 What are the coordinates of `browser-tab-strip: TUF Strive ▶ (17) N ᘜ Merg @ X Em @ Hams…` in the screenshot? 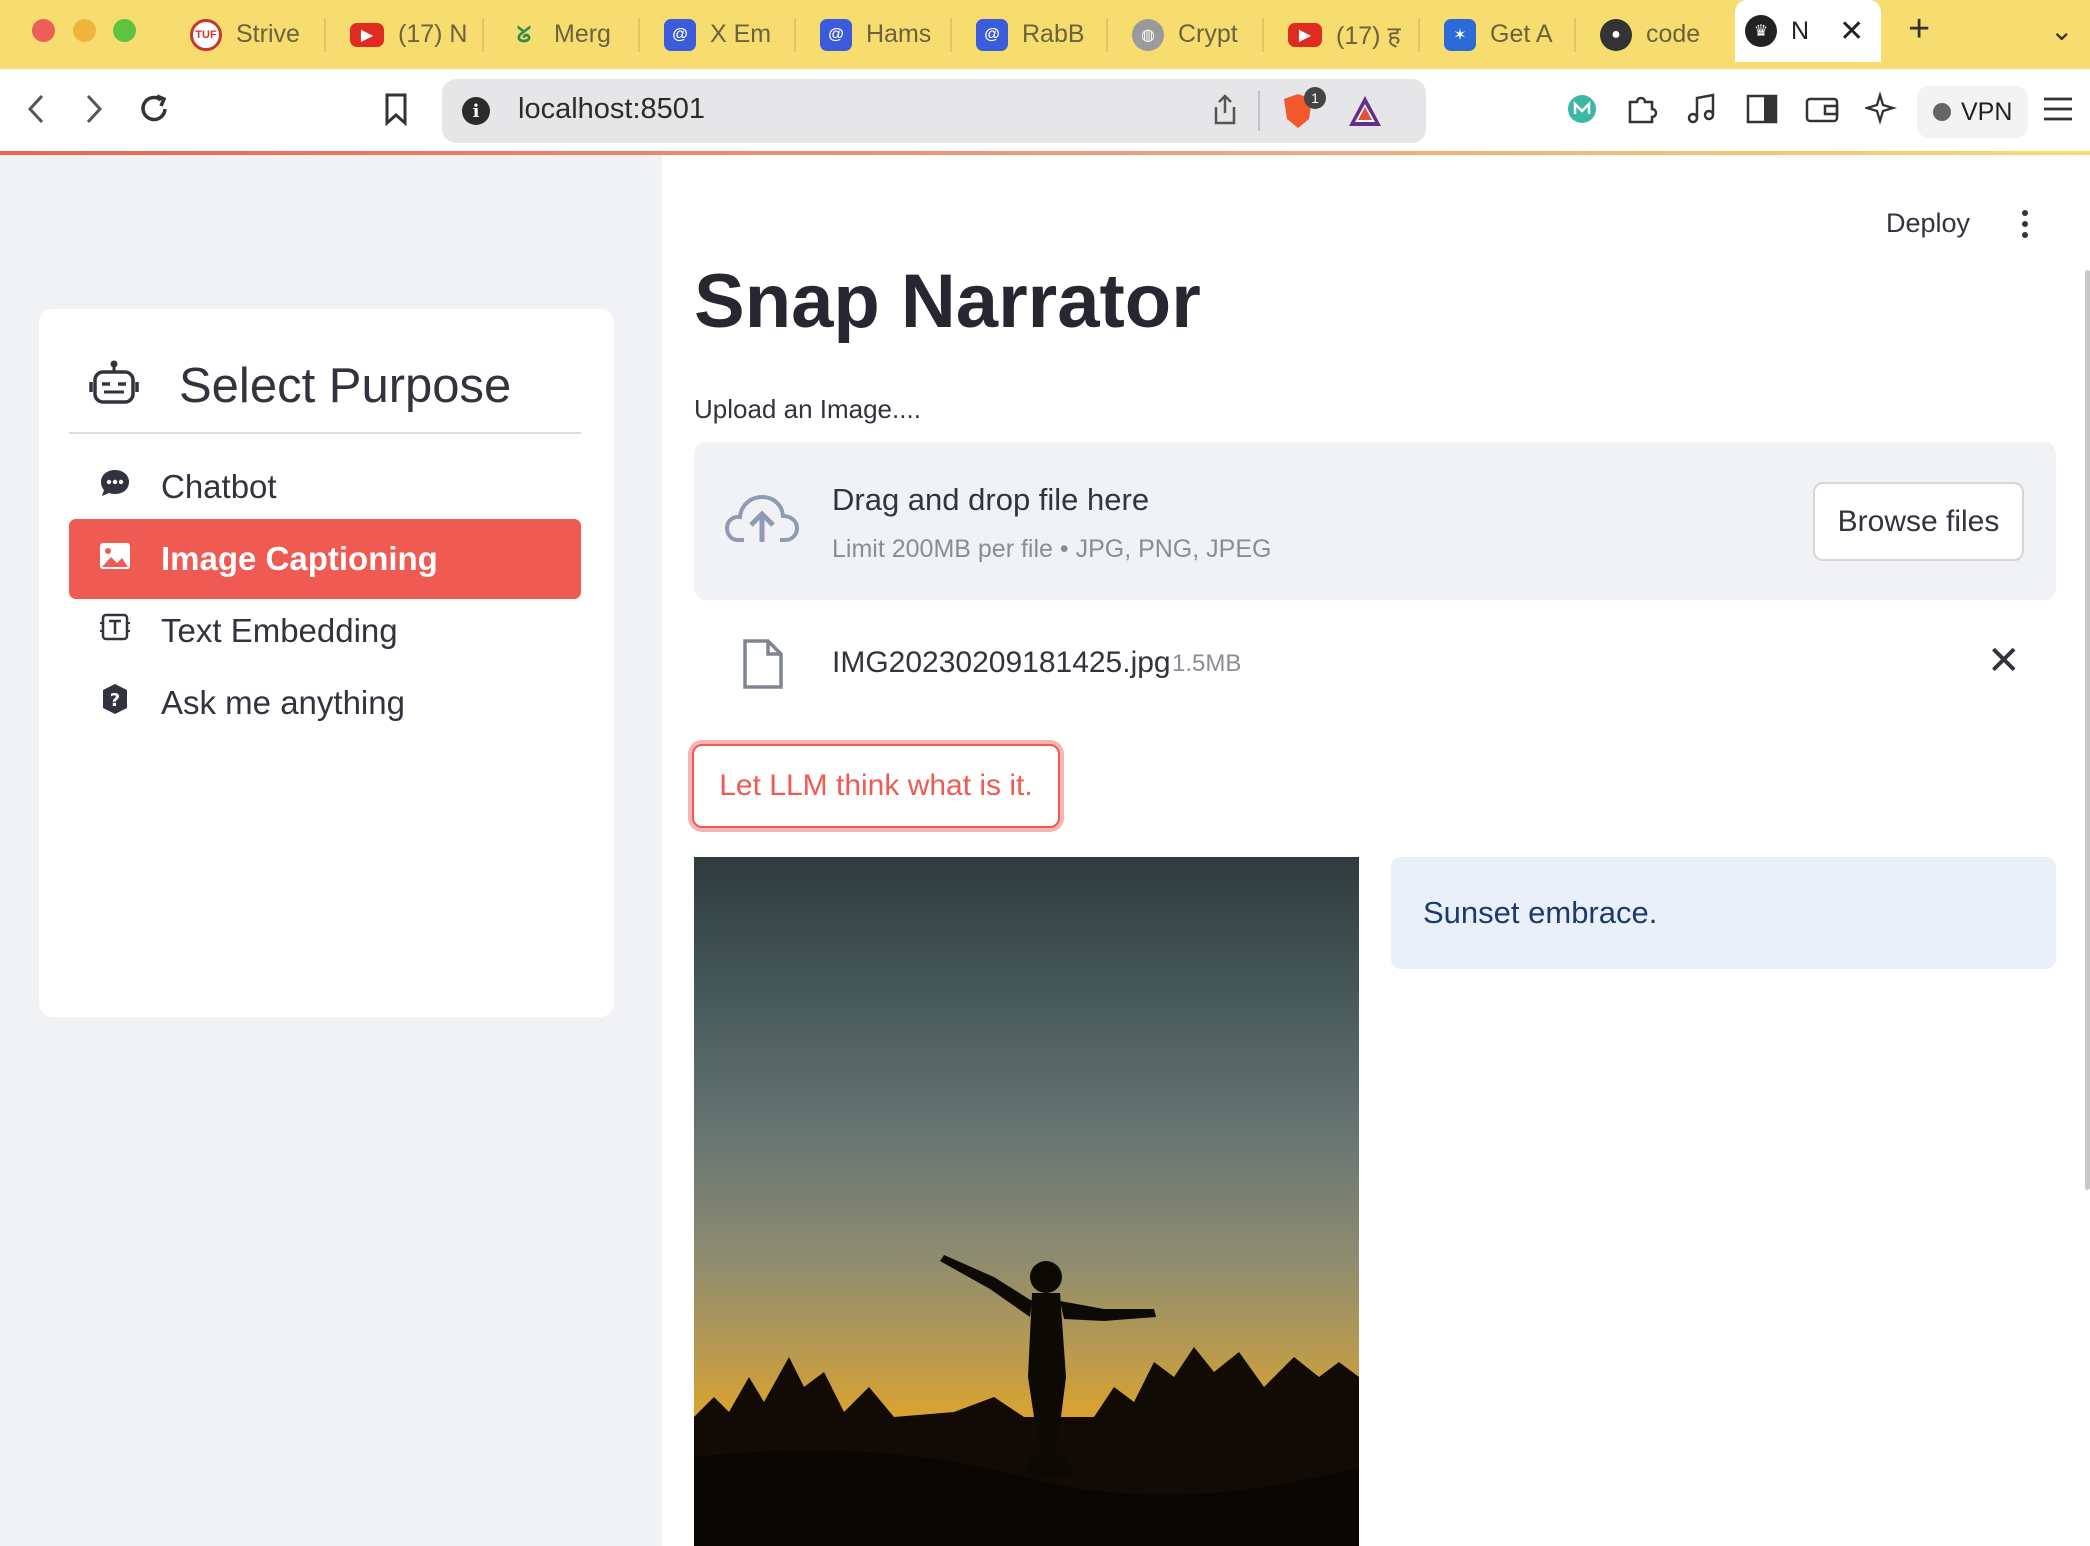 It's located at (1045, 34).